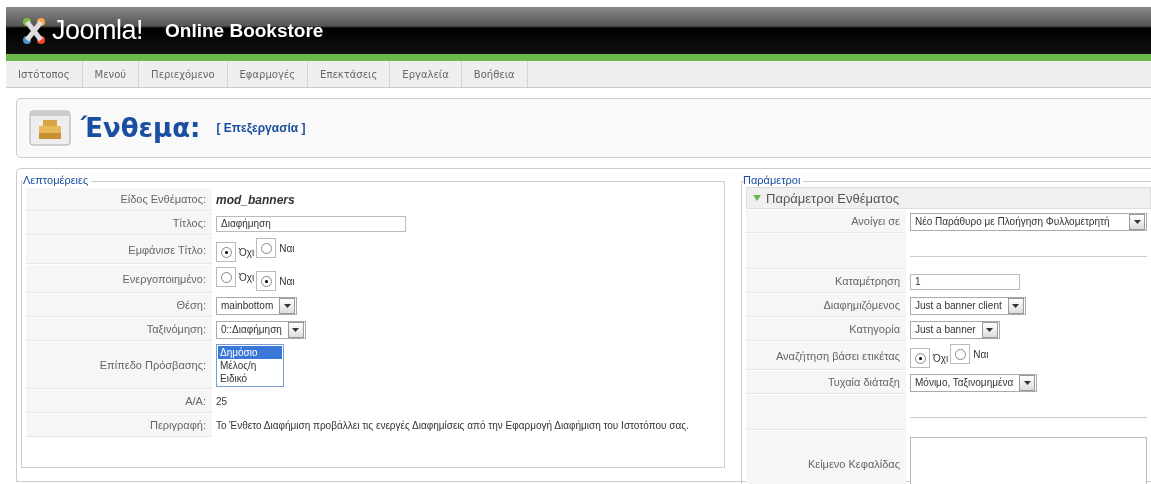  I want to click on field-label: Τίτλος:, so click(119, 223).